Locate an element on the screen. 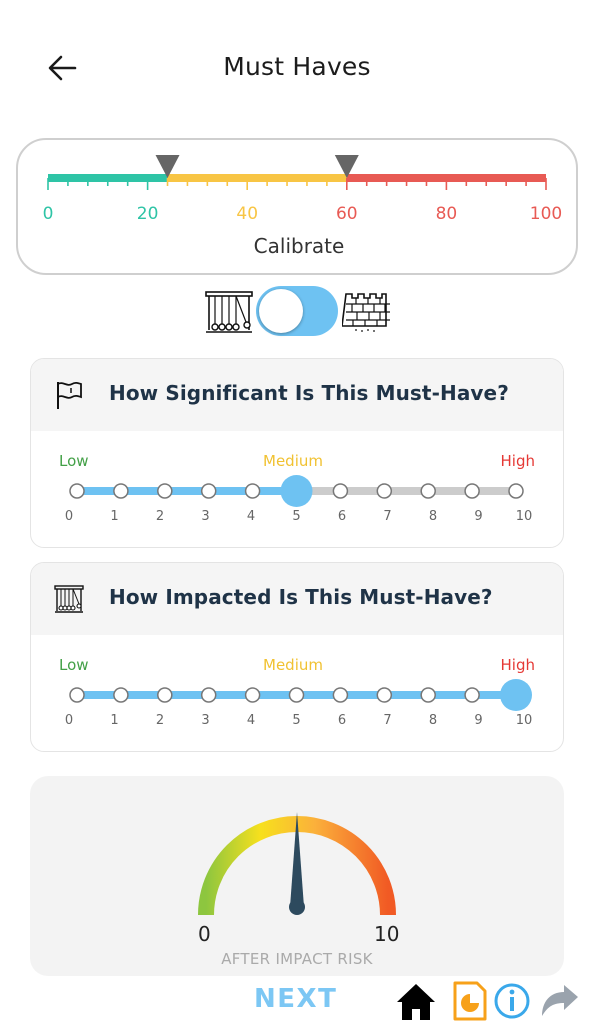 This screenshot has height=1024, width=594. next-button: NEXT is located at coordinates (295, 999).